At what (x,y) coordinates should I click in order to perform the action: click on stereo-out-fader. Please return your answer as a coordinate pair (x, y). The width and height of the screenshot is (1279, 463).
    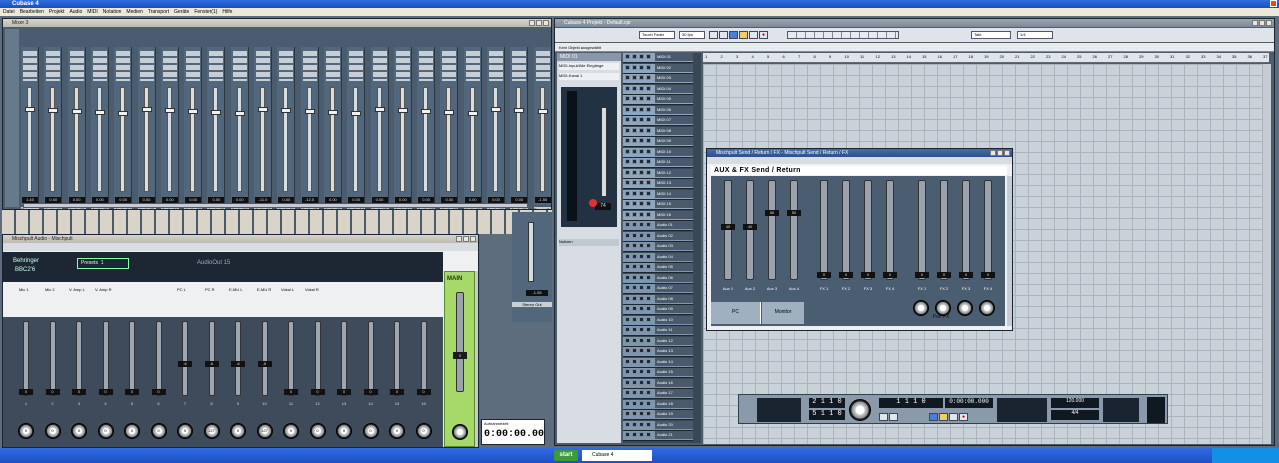
    Looking at the image, I should click on (531, 252).